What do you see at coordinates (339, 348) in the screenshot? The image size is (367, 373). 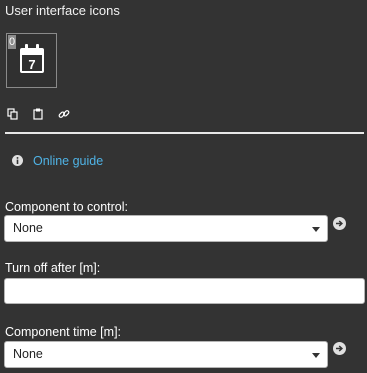 I see `component-time-go-button` at bounding box center [339, 348].